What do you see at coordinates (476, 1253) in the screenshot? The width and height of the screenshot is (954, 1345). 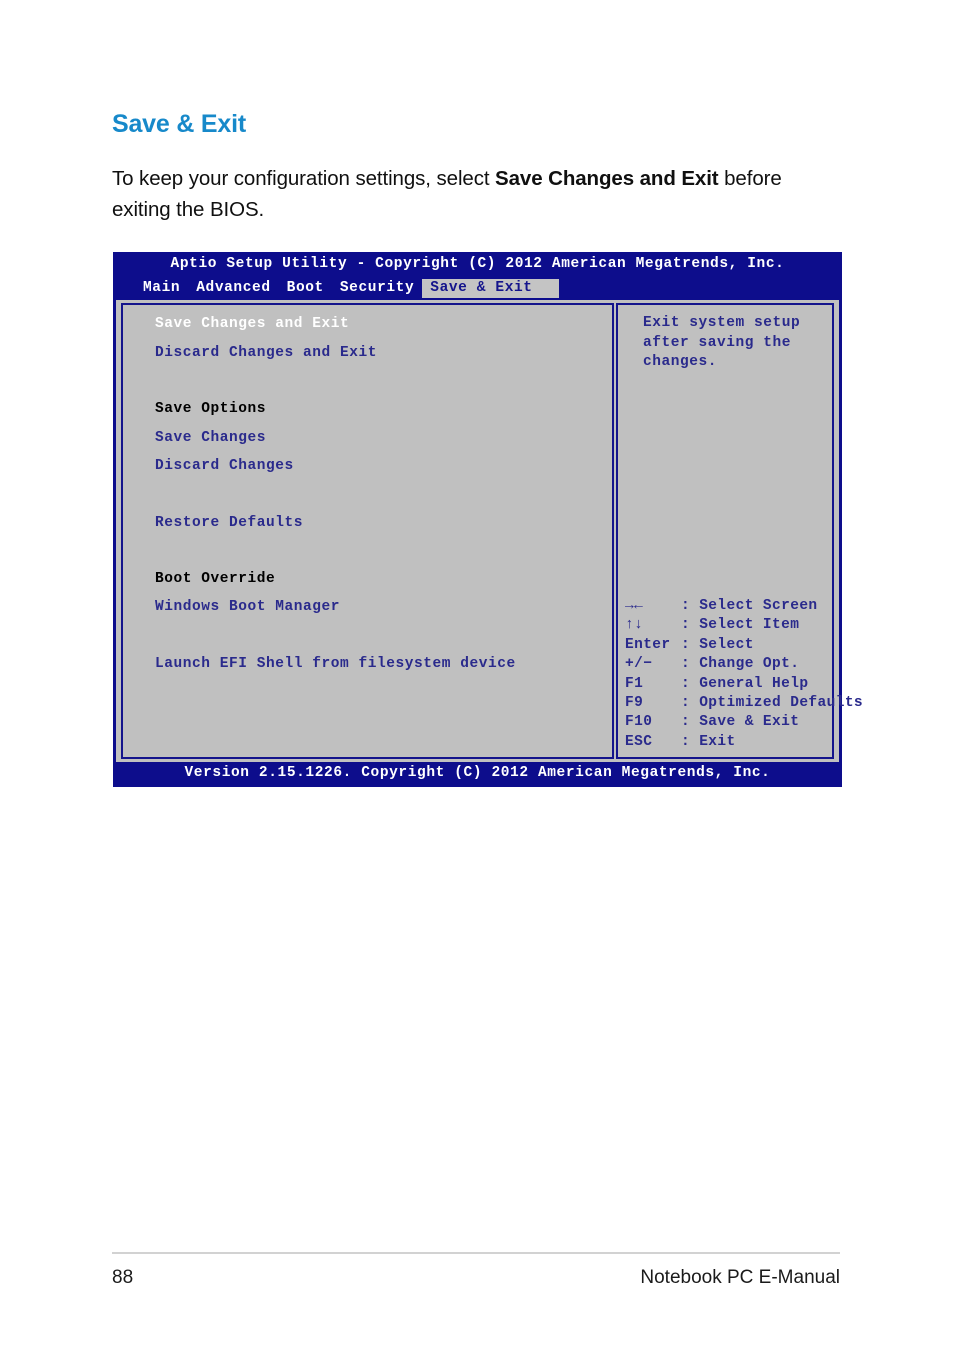 I see `footer-divider` at bounding box center [476, 1253].